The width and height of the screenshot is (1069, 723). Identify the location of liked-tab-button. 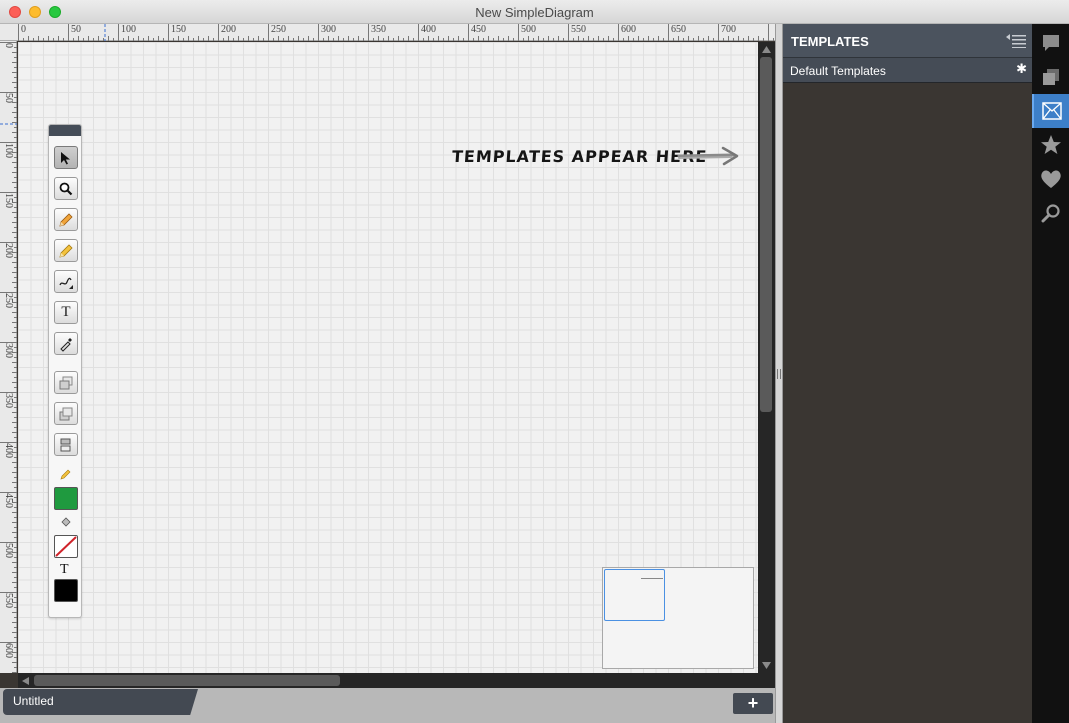
(1050, 179).